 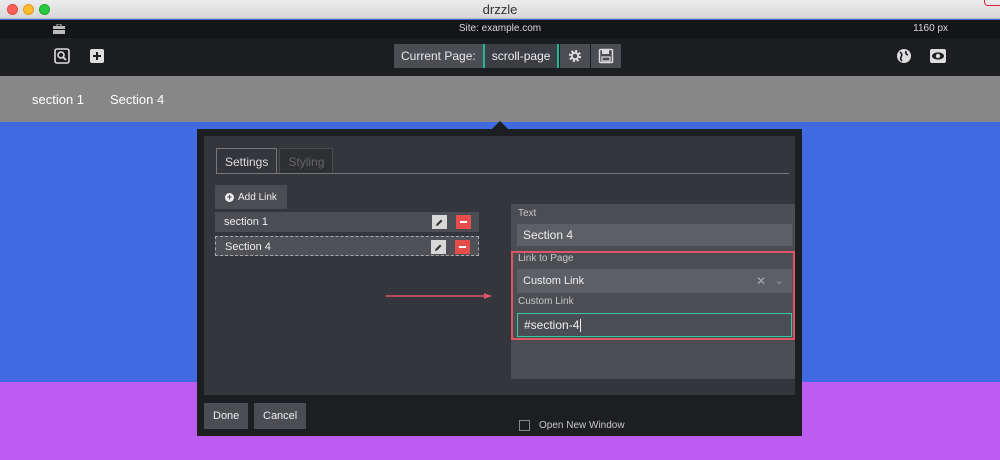 I want to click on add-page-icon, so click(x=97, y=56).